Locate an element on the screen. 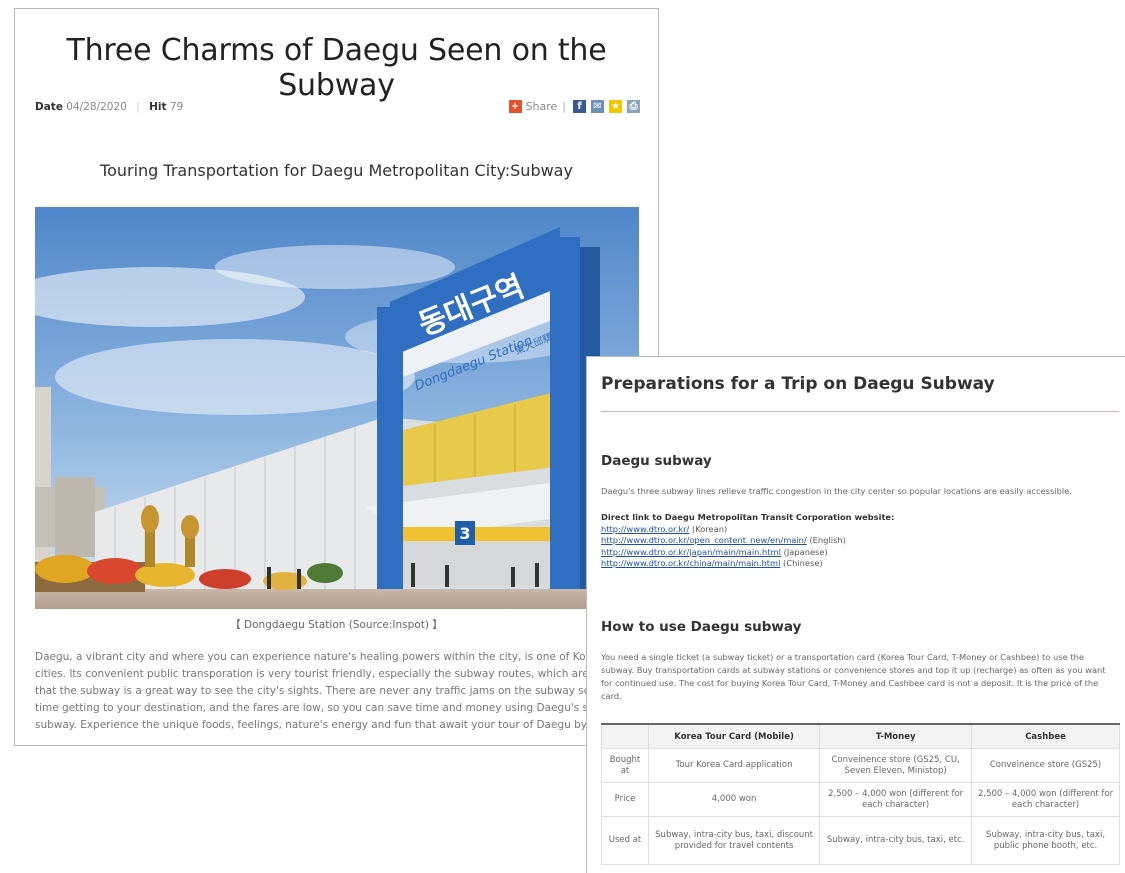  date-label: Date is located at coordinates (49, 107).